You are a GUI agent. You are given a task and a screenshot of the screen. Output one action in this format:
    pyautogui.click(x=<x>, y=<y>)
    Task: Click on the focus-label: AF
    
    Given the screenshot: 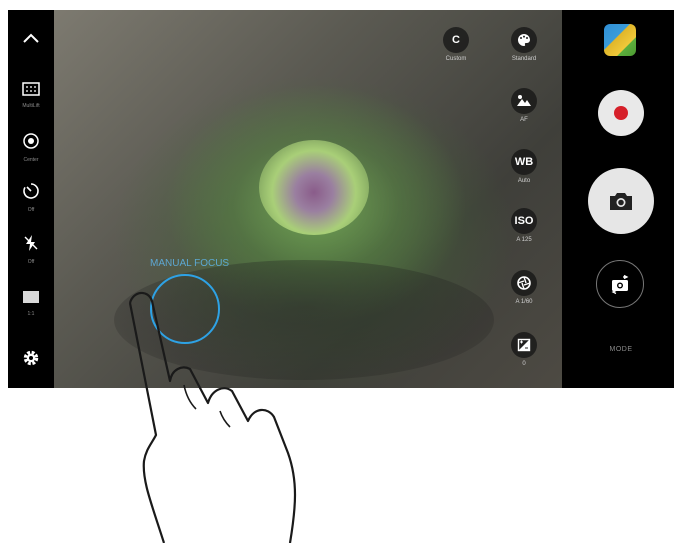 What is the action you would take?
    pyautogui.click(x=524, y=120)
    